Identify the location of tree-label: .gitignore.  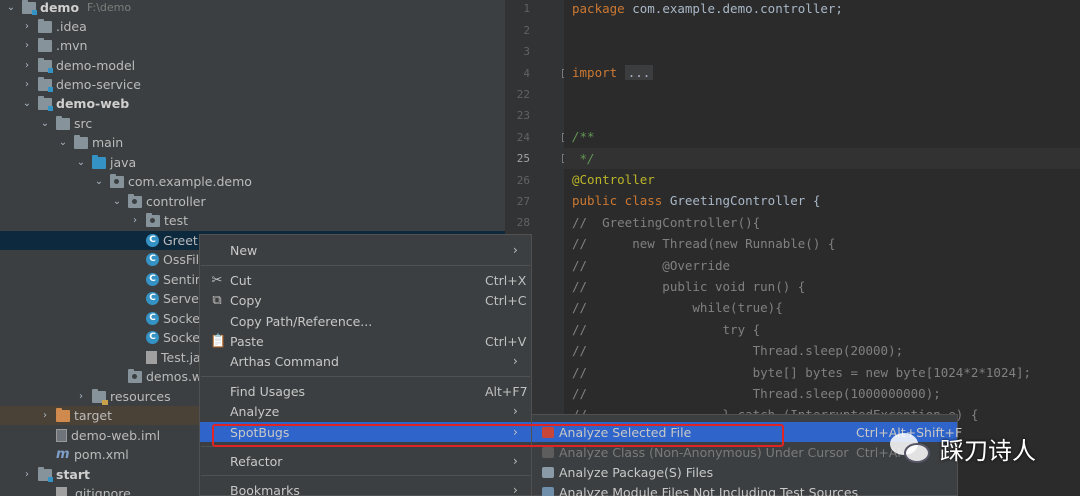
(101, 491).